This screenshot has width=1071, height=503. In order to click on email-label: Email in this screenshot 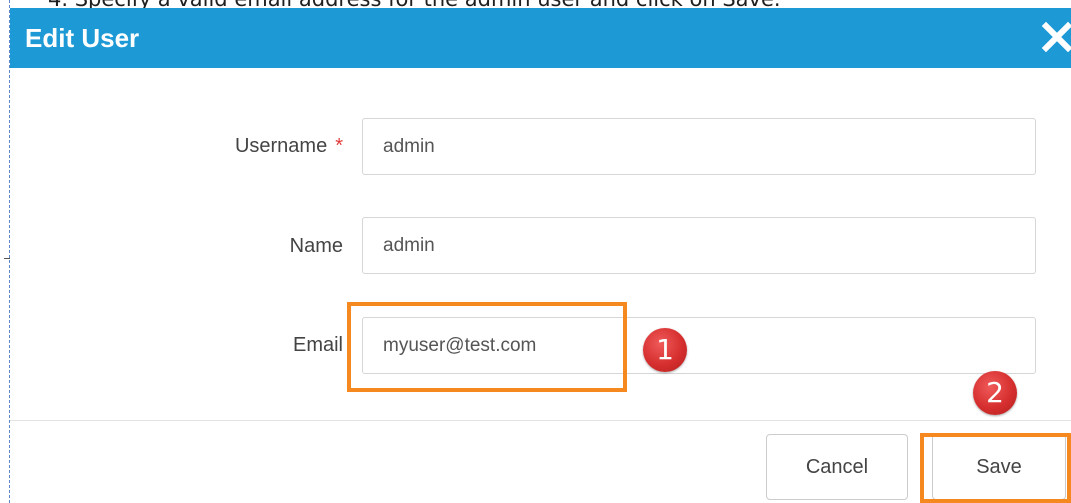, I will do `click(317, 345)`.